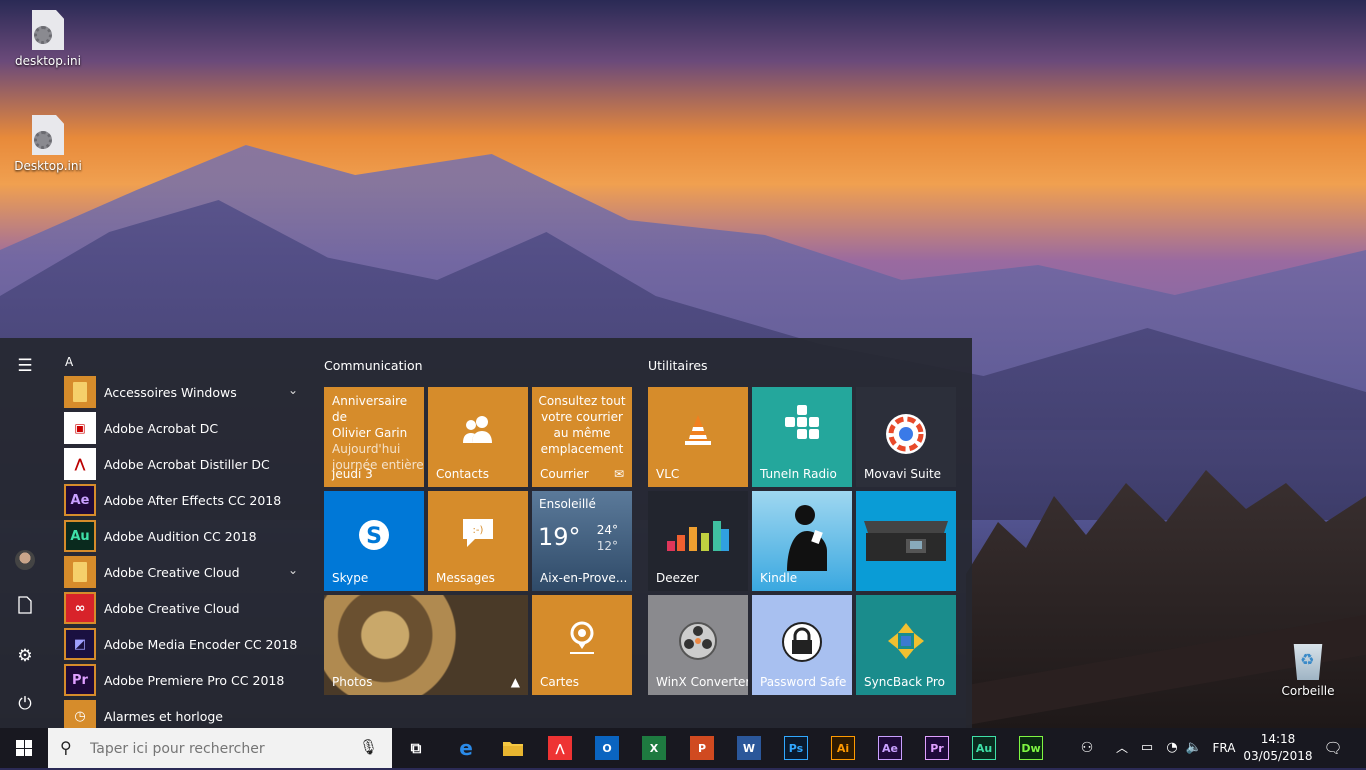  Describe the element at coordinates (1333, 748) in the screenshot. I see `notifications-icon: 🗨` at that location.